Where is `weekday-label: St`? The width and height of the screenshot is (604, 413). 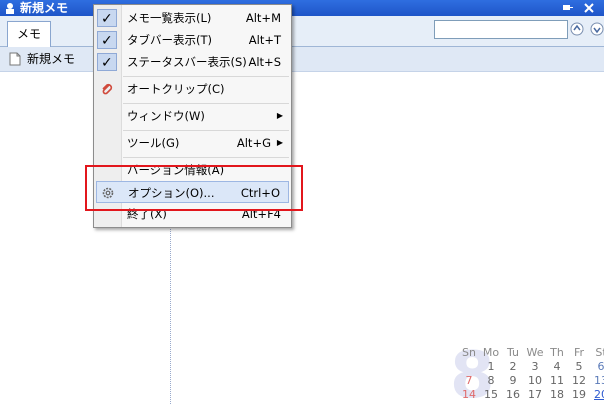 weekday-label: St is located at coordinates (599, 352).